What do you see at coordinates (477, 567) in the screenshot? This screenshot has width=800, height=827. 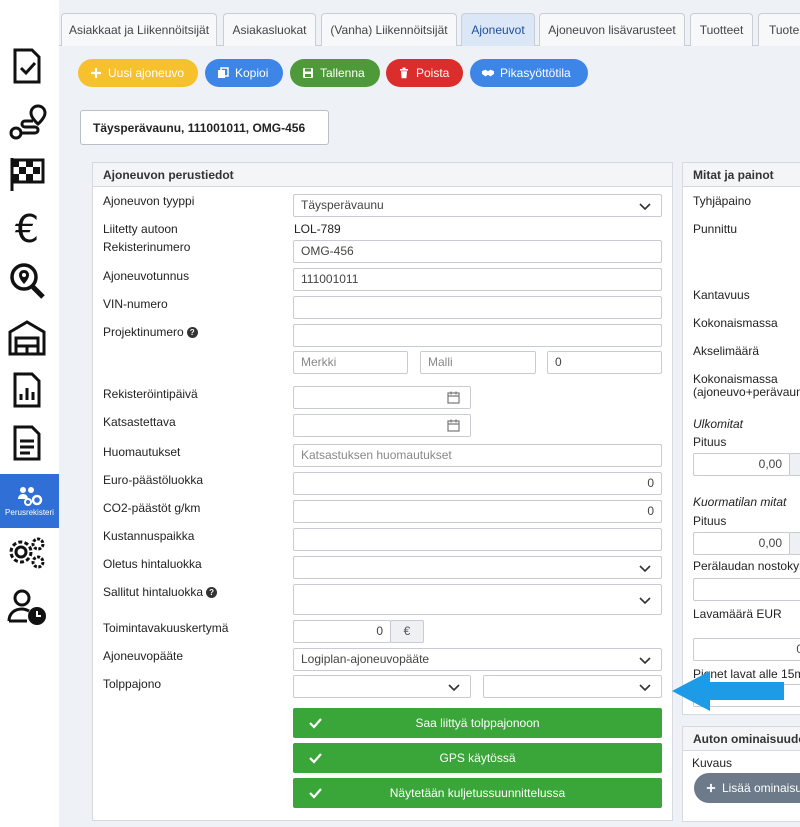 I see `default-price-select` at bounding box center [477, 567].